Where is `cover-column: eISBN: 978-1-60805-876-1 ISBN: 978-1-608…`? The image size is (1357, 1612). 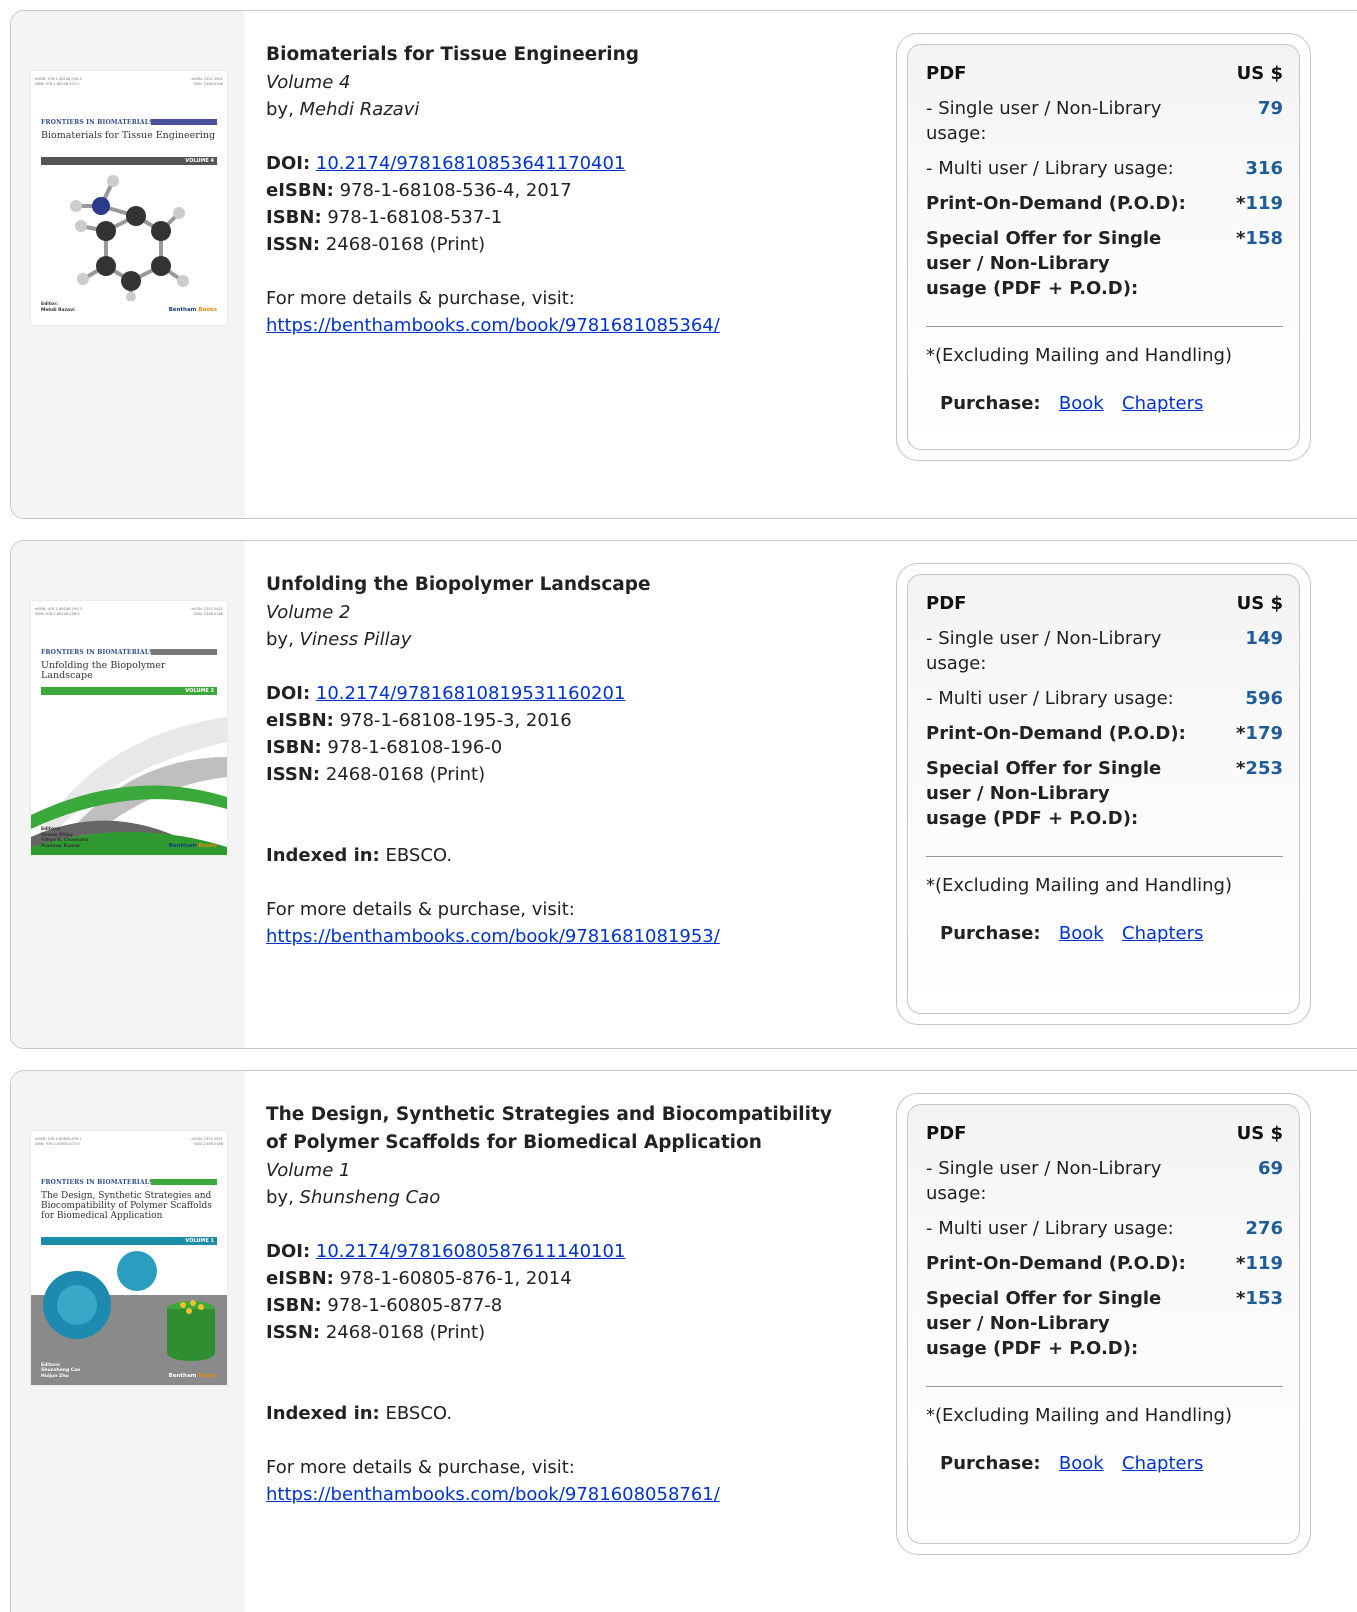
cover-column: eISBN: 978-1-60805-876-1 ISBN: 978-1-608… is located at coordinates (128, 1341).